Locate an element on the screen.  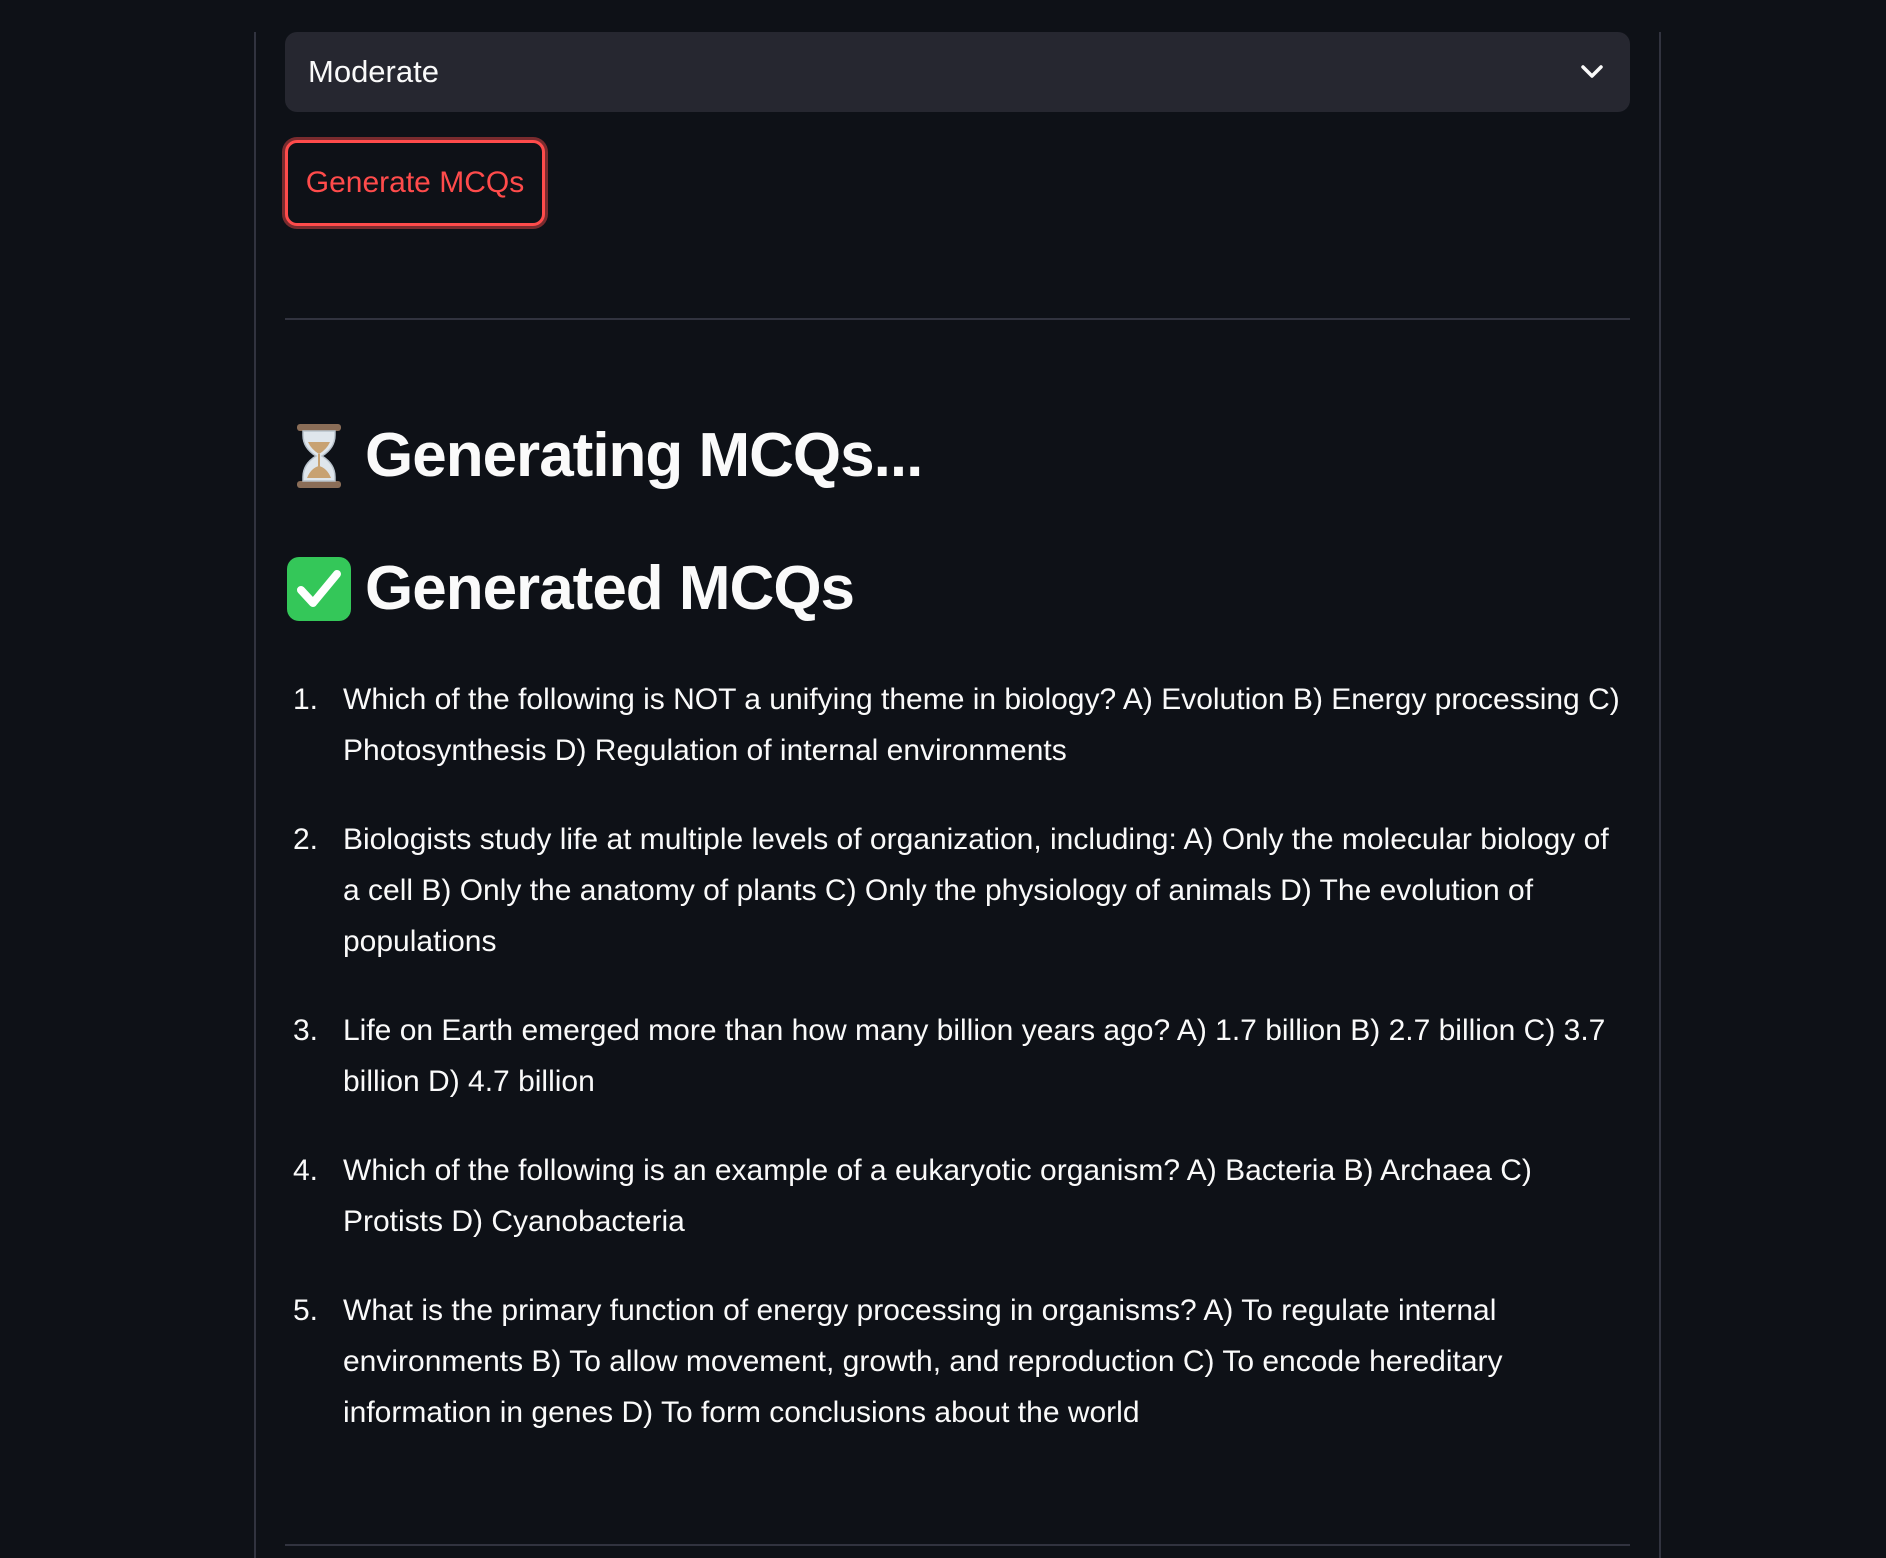
generate-mcqs-button: Generate MCQs is located at coordinates (415, 183).